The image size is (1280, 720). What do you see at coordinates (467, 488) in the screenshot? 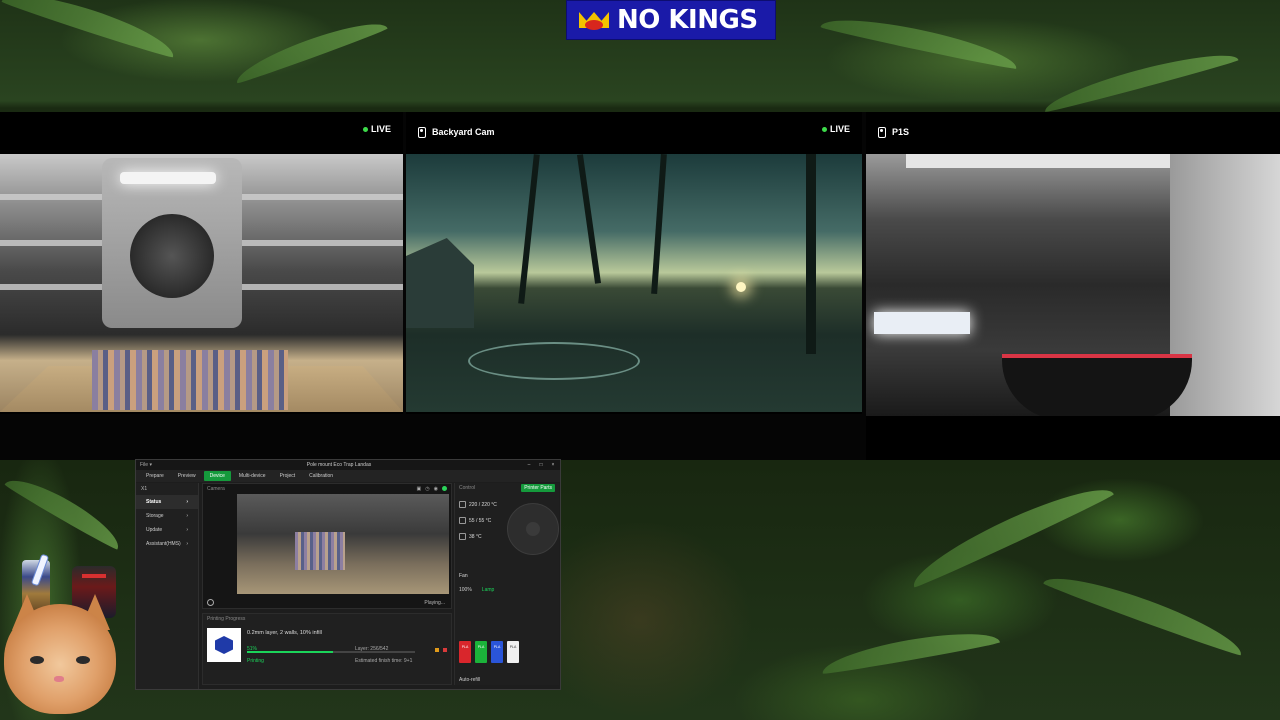
I see `control-title: Control` at bounding box center [467, 488].